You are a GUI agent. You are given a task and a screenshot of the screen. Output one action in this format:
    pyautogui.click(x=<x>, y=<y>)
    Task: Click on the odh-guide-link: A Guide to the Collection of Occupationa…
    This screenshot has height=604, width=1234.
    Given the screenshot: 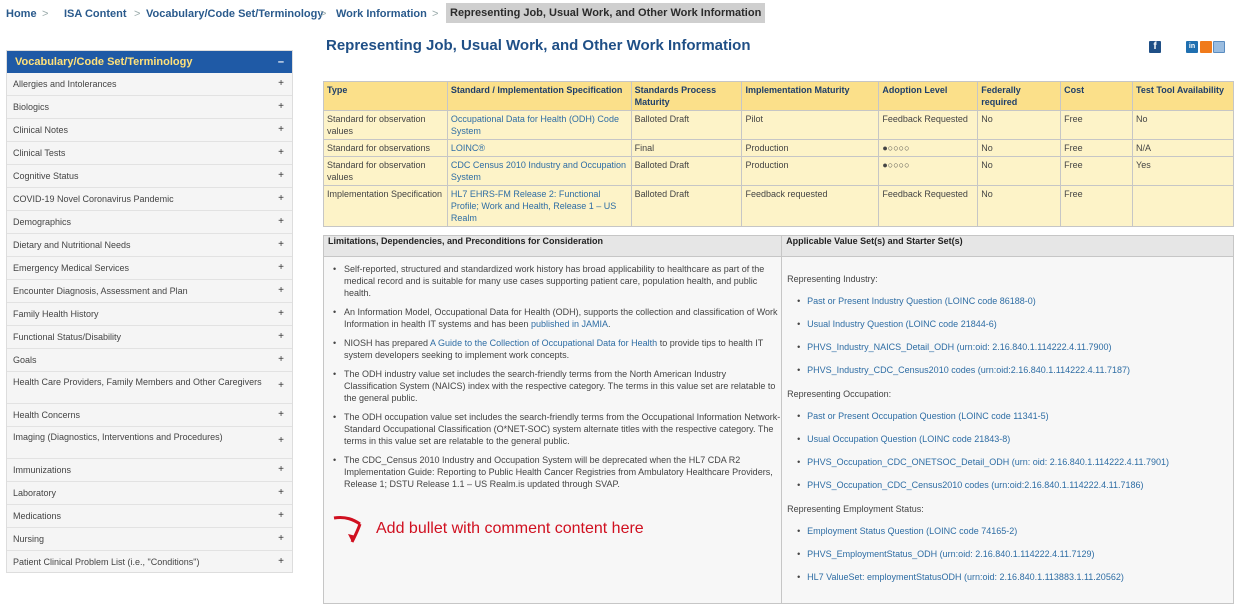 What is the action you would take?
    pyautogui.click(x=543, y=343)
    